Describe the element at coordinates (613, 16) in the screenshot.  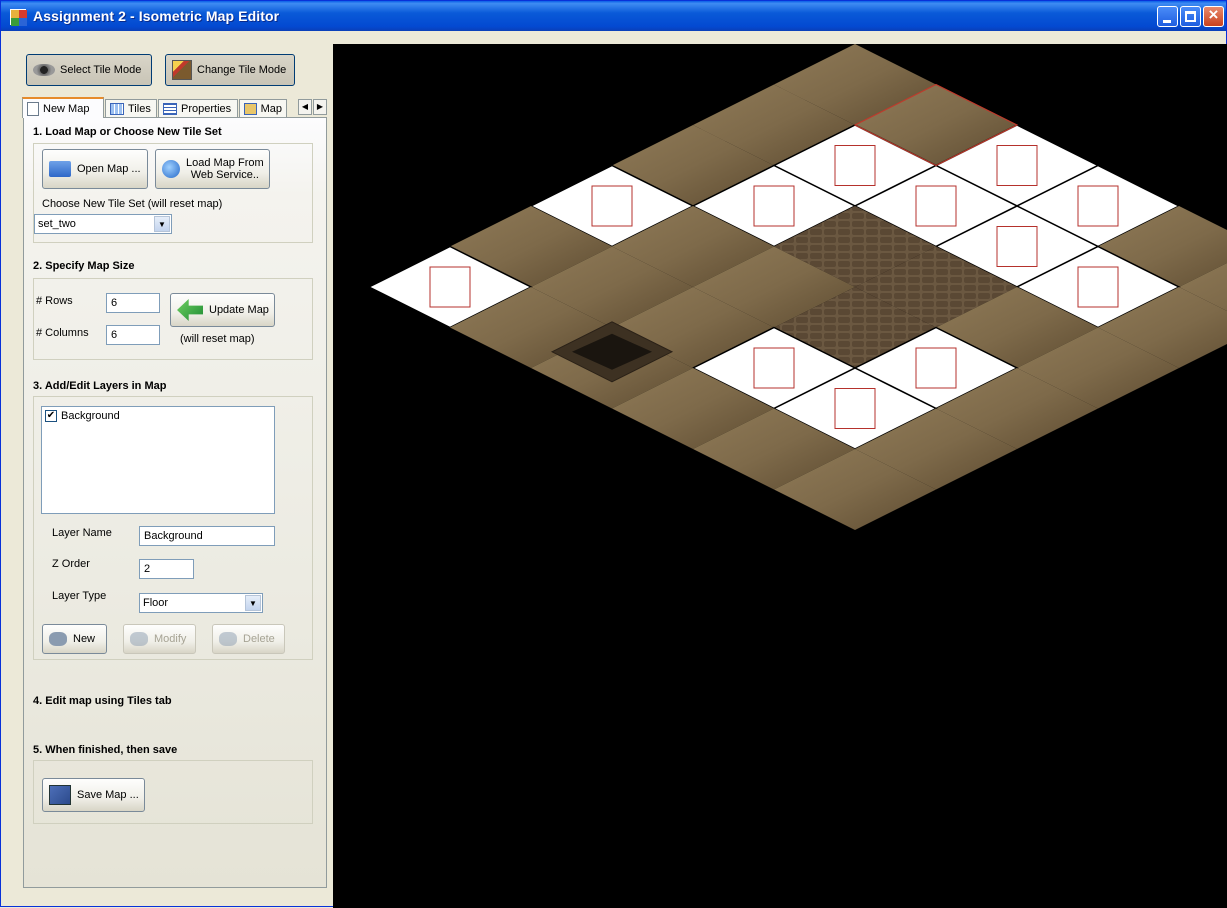
I see `title-bar: Assignment 2 - Isometric Map Editor ×` at that location.